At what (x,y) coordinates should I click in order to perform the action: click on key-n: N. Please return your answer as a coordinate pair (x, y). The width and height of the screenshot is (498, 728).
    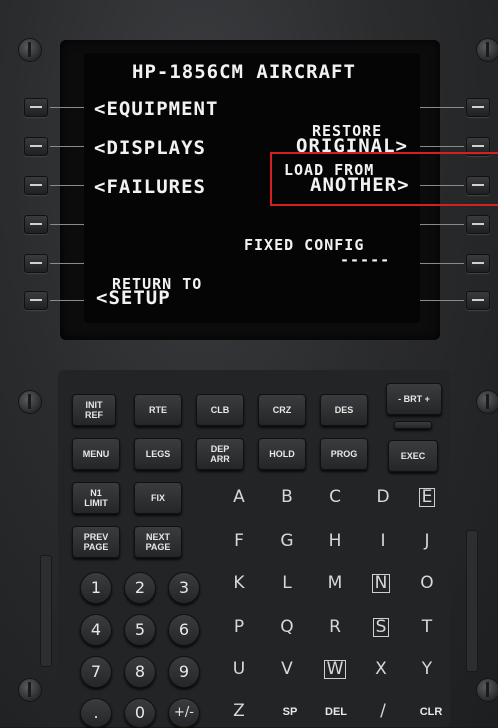
    Looking at the image, I should click on (381, 583).